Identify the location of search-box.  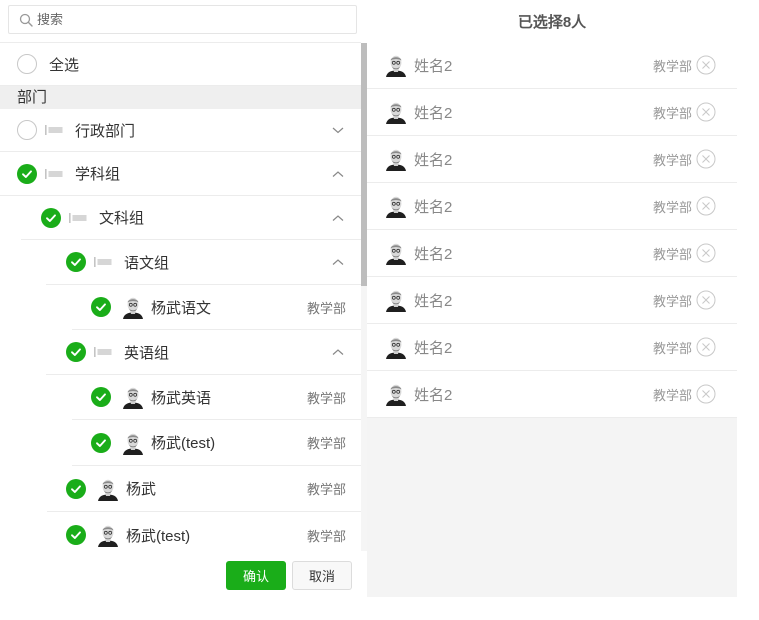
(182, 19).